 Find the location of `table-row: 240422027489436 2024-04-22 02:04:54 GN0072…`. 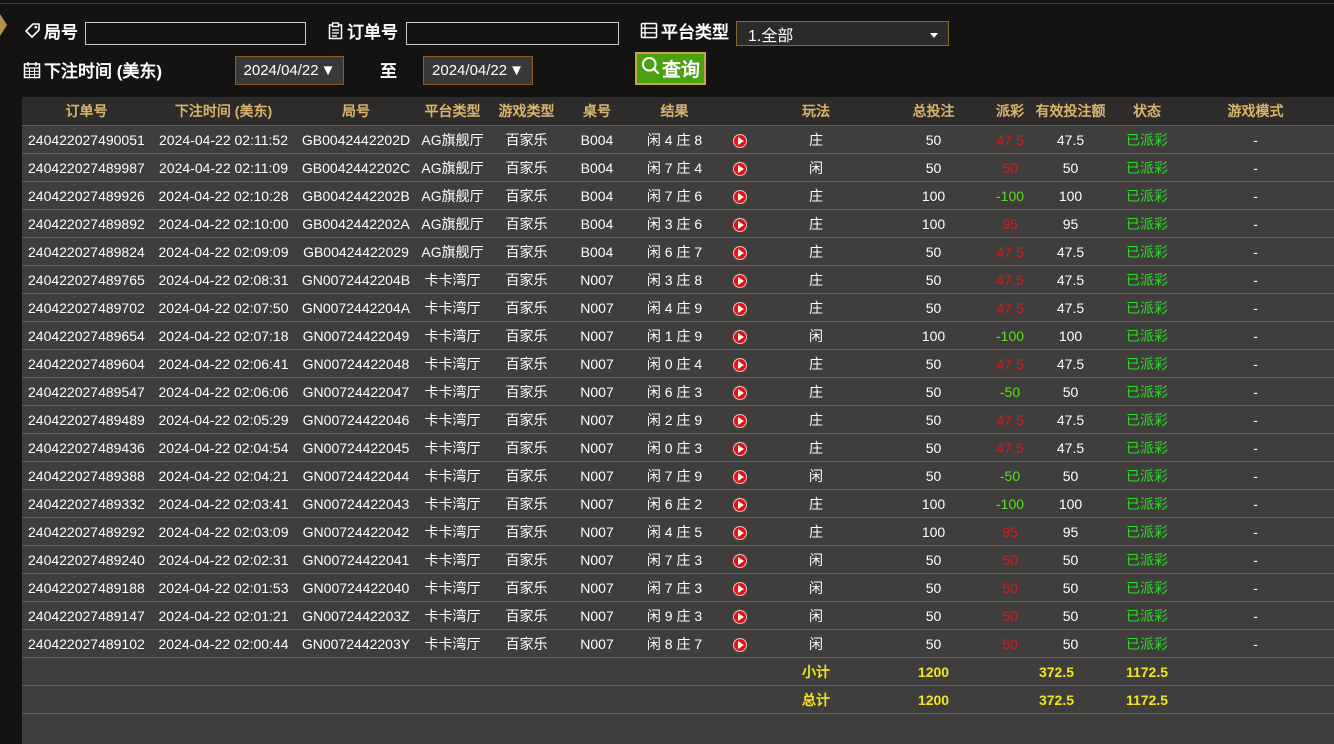

table-row: 240422027489436 2024-04-22 02:04:54 GN0072… is located at coordinates (678, 447).